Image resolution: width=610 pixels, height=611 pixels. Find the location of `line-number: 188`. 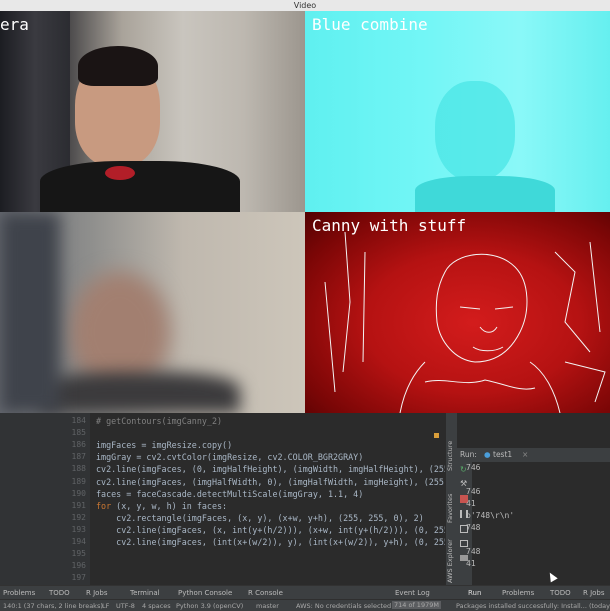

line-number: 188 is located at coordinates (78, 469).